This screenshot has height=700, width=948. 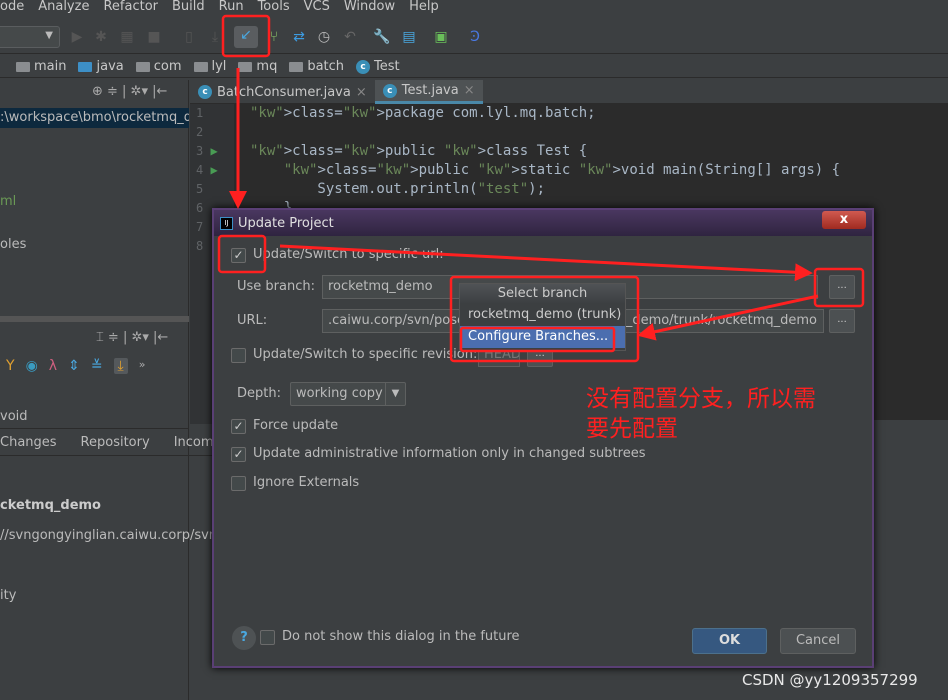 I want to click on switch-url-checkbox: ✓, so click(x=238, y=255).